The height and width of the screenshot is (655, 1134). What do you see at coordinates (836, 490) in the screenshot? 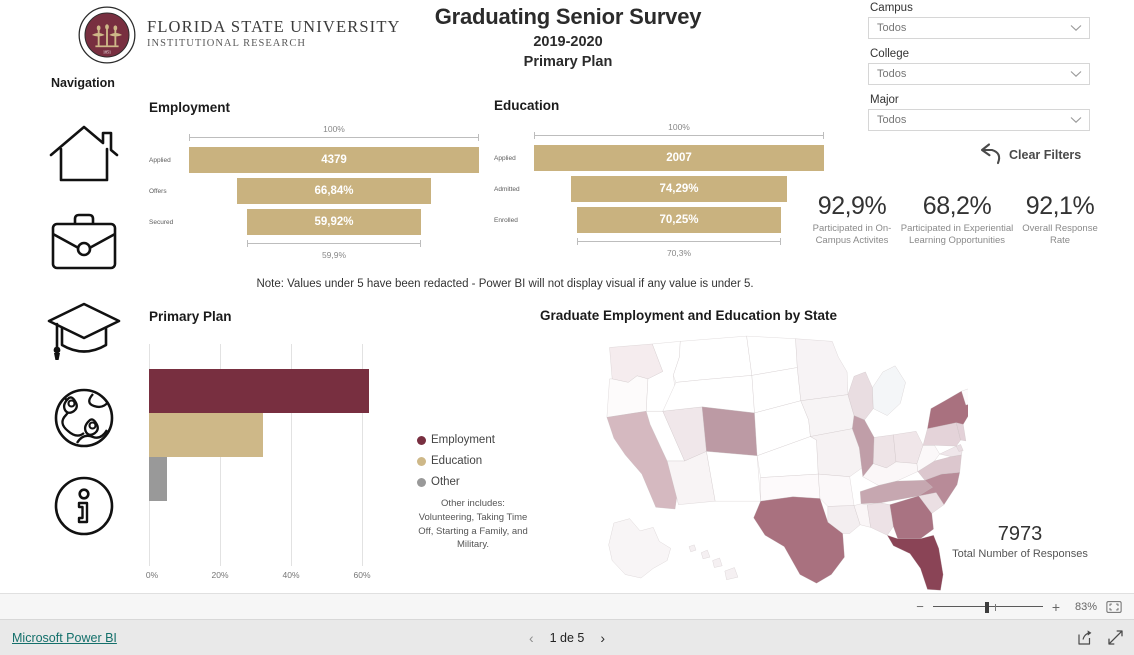
I see `state-AR` at bounding box center [836, 490].